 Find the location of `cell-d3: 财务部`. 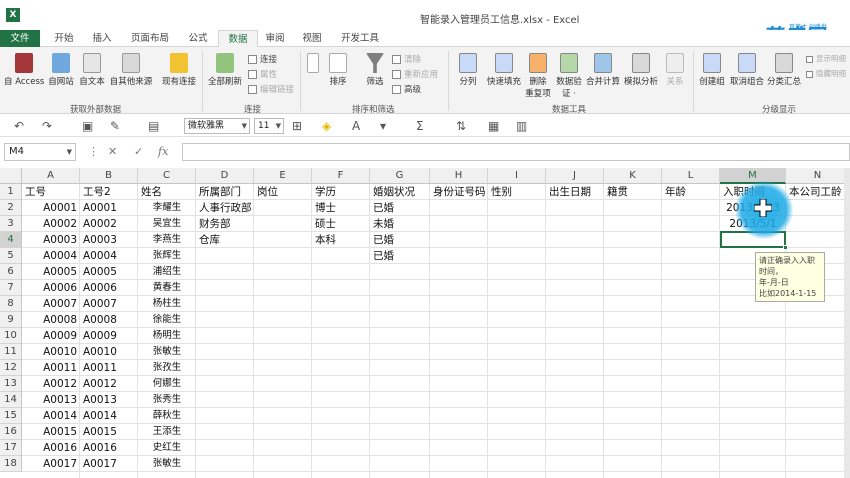

cell-d3: 财务部 is located at coordinates (225, 224).